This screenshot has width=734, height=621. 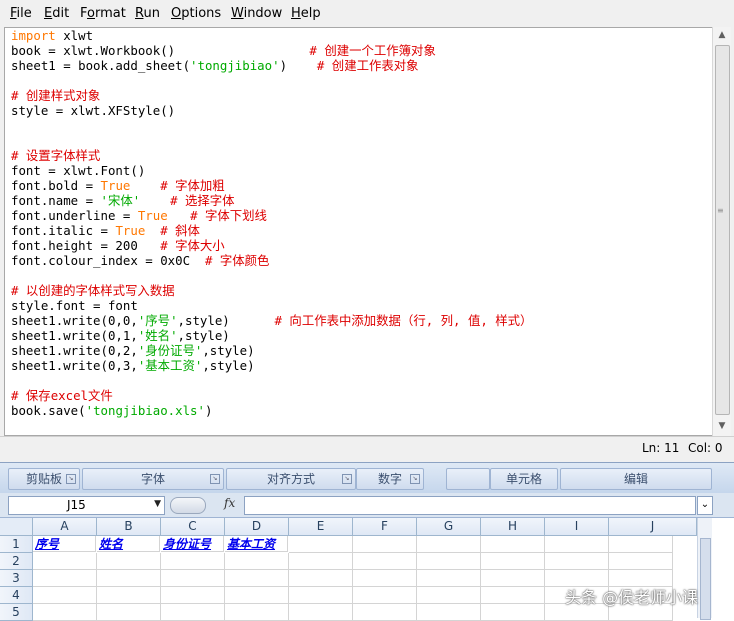 What do you see at coordinates (64, 544) in the screenshot?
I see `cell-a1: 序号` at bounding box center [64, 544].